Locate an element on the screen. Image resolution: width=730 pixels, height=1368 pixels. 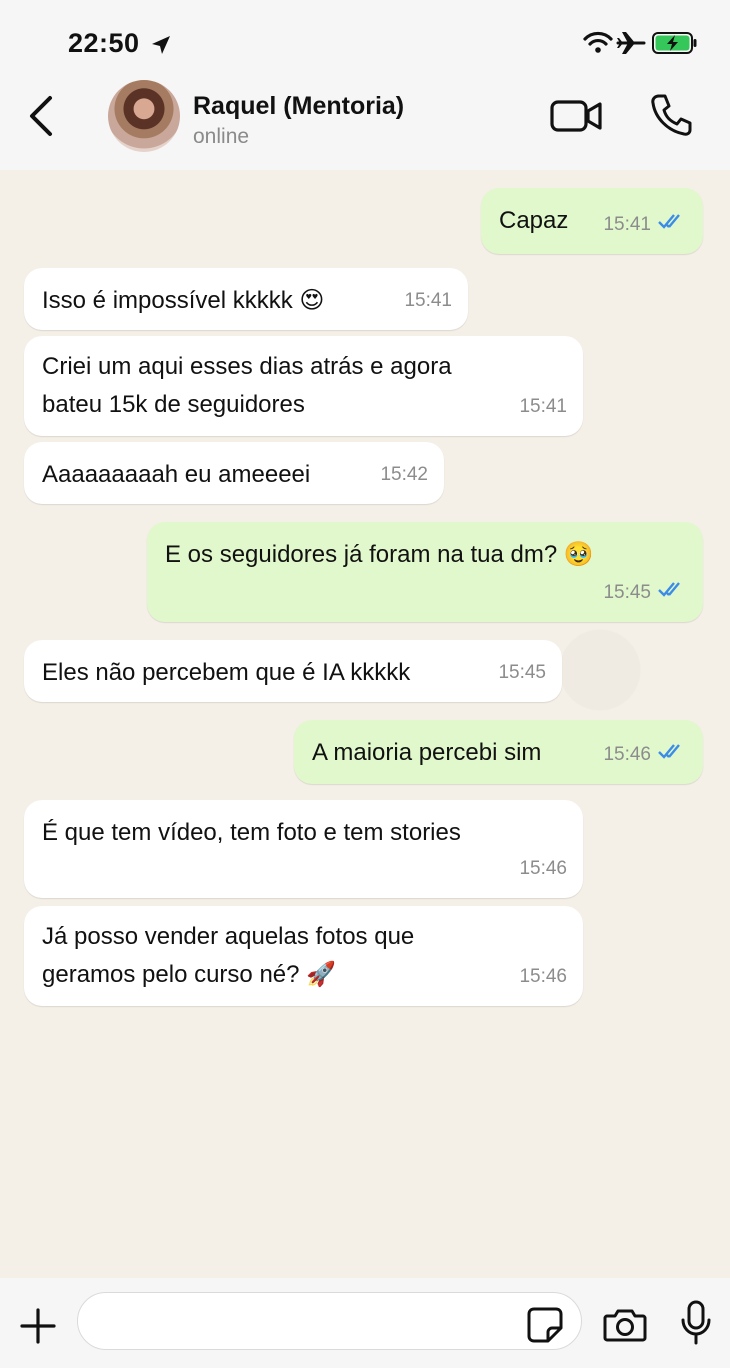
phone-call-icon is located at coordinates (671, 117).